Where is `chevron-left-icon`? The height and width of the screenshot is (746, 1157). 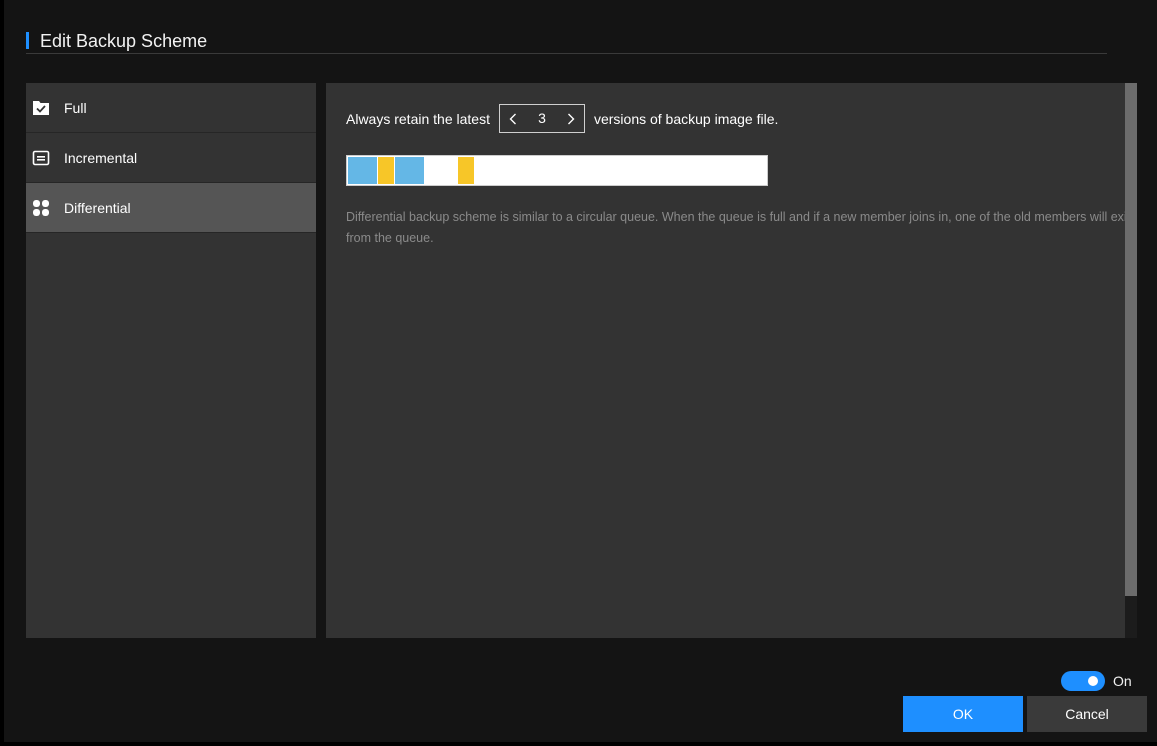
chevron-left-icon is located at coordinates (512, 119).